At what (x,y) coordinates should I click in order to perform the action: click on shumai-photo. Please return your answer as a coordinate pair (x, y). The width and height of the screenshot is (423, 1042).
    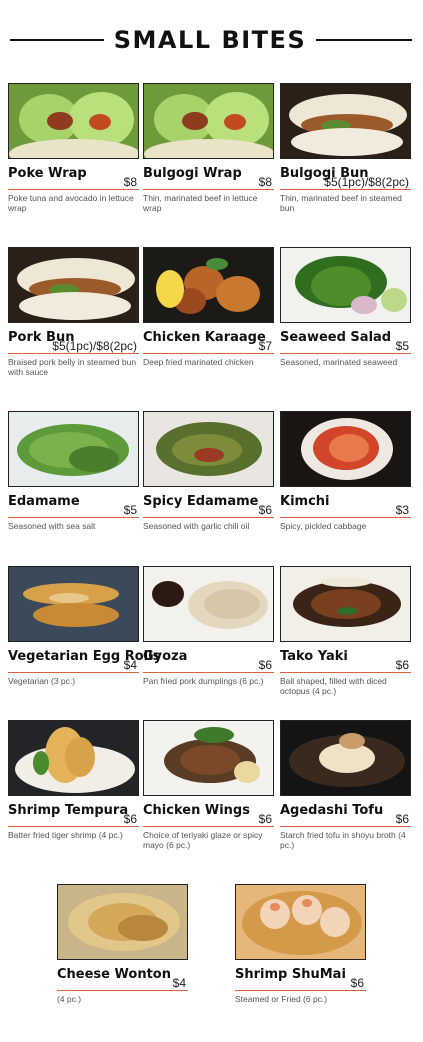
    Looking at the image, I should click on (300, 922).